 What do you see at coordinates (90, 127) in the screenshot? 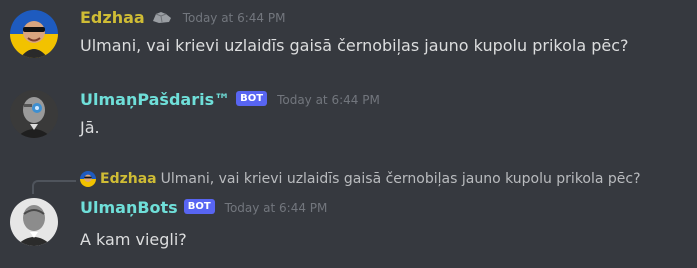
I see `message-text: Jā.` at bounding box center [90, 127].